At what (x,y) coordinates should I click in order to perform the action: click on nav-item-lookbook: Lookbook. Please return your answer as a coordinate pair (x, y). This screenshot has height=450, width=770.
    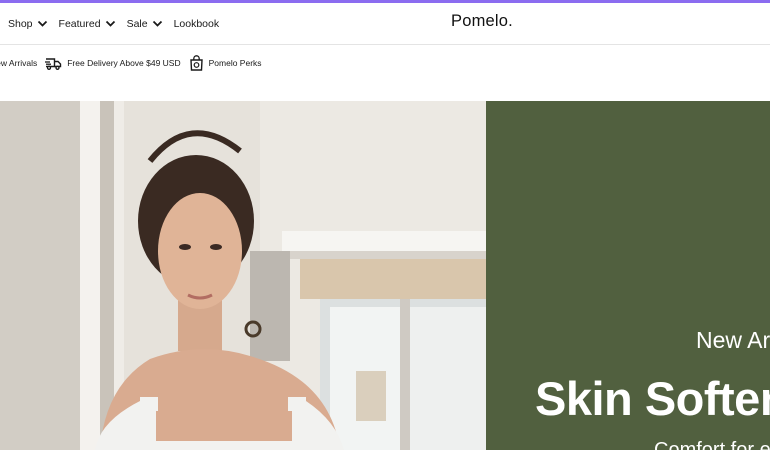
    Looking at the image, I should click on (197, 24).